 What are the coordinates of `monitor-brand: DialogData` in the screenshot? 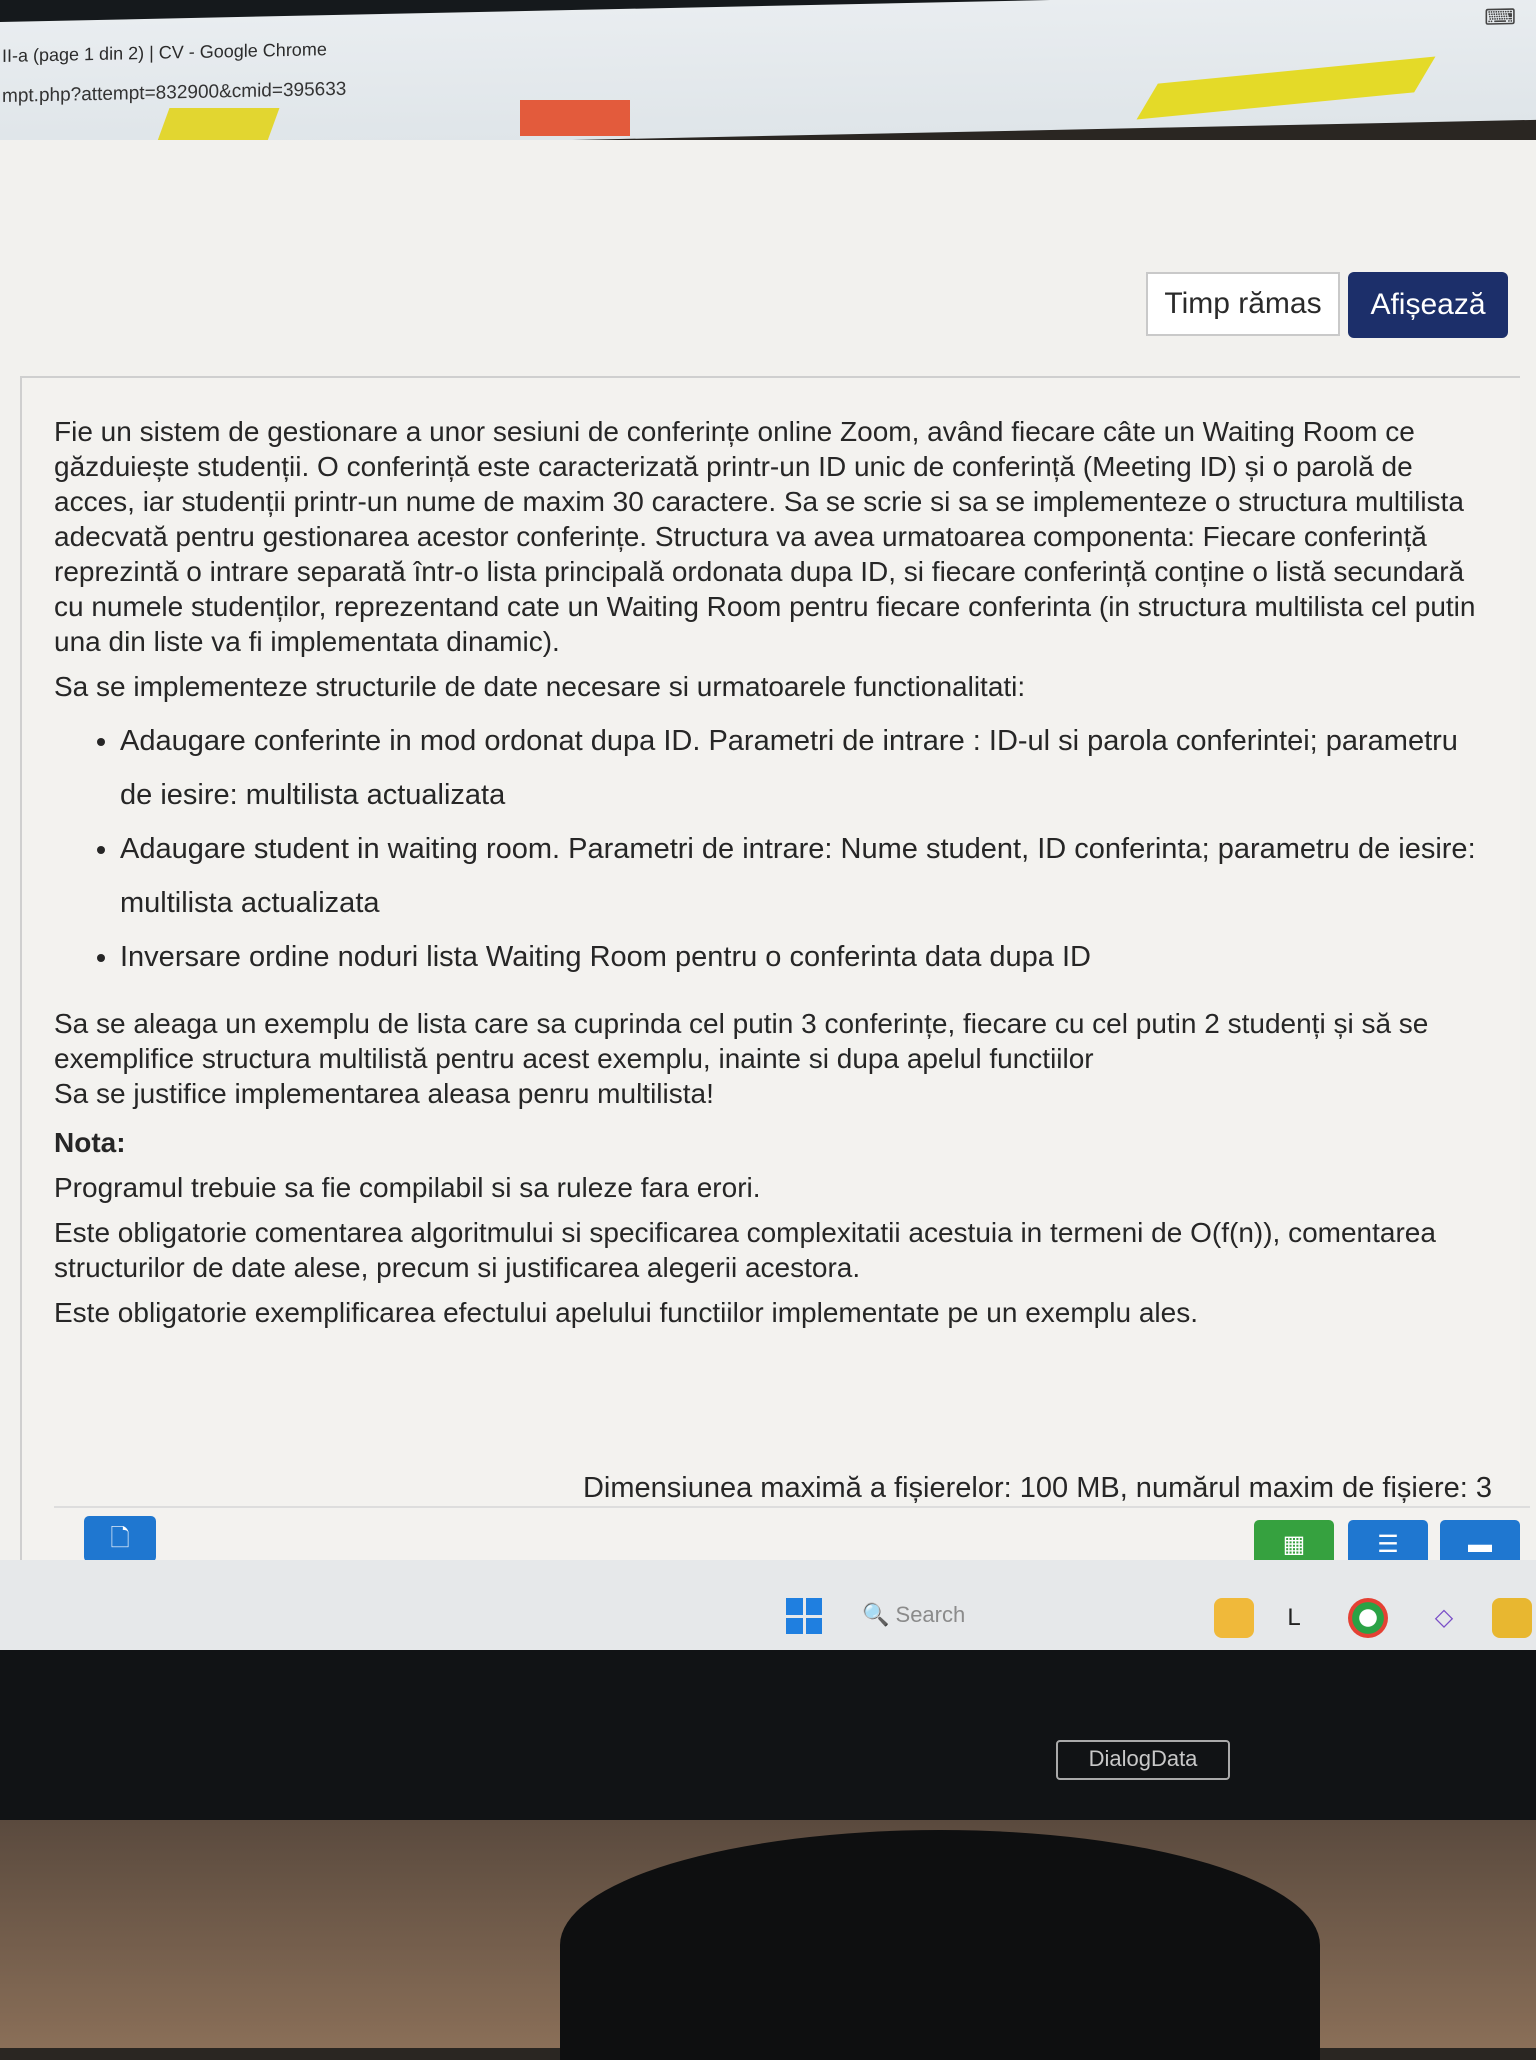 It's located at (1143, 1760).